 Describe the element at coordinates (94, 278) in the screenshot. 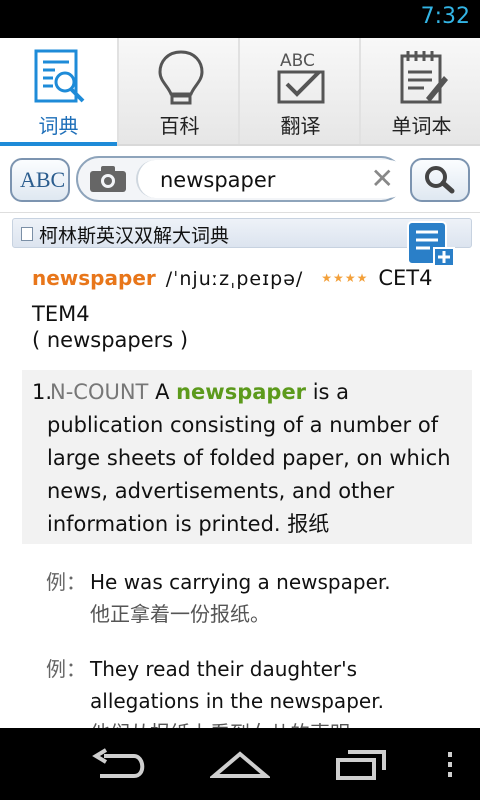

I see `headword: newspaper` at that location.